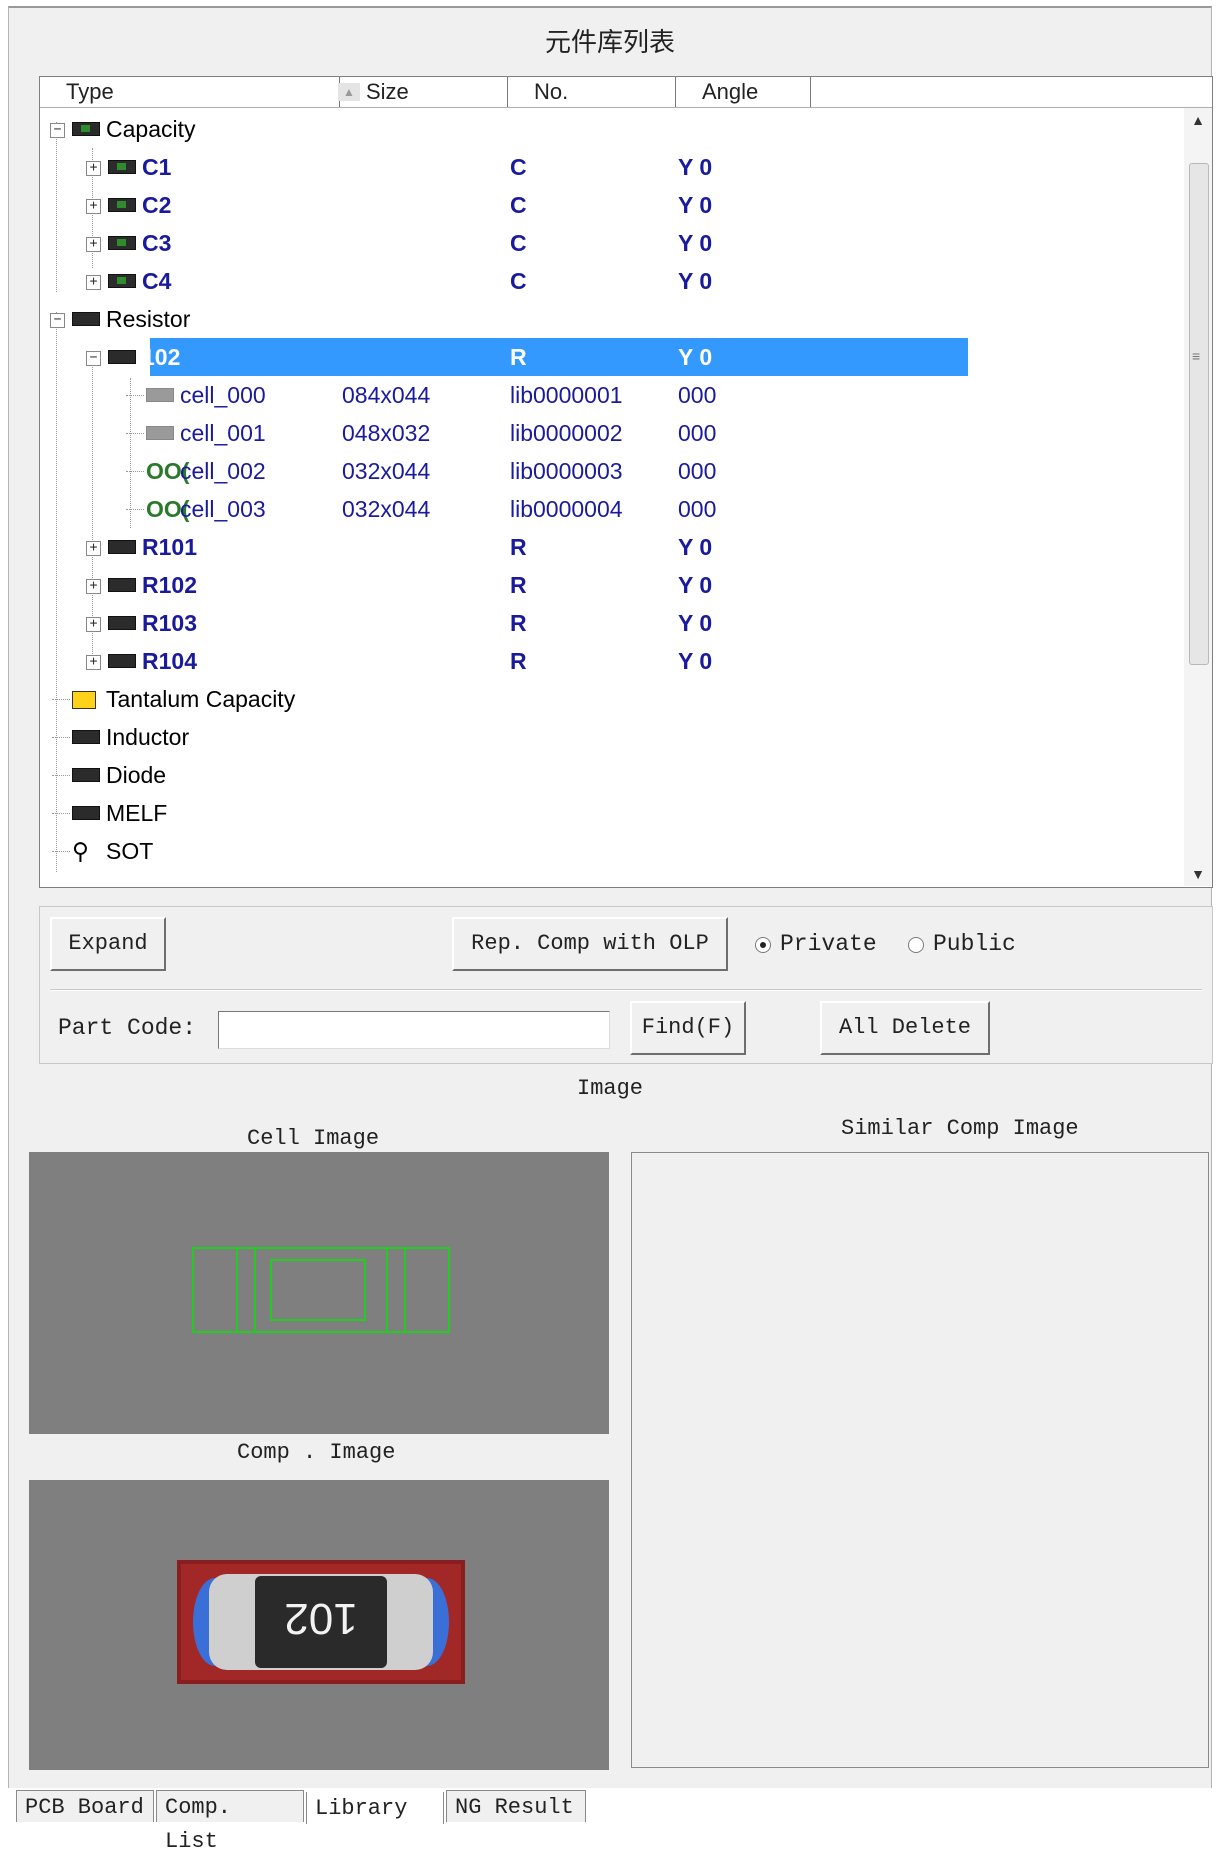  What do you see at coordinates (611, 243) in the screenshot?
I see `tree-part: + C3 C Y 0` at bounding box center [611, 243].